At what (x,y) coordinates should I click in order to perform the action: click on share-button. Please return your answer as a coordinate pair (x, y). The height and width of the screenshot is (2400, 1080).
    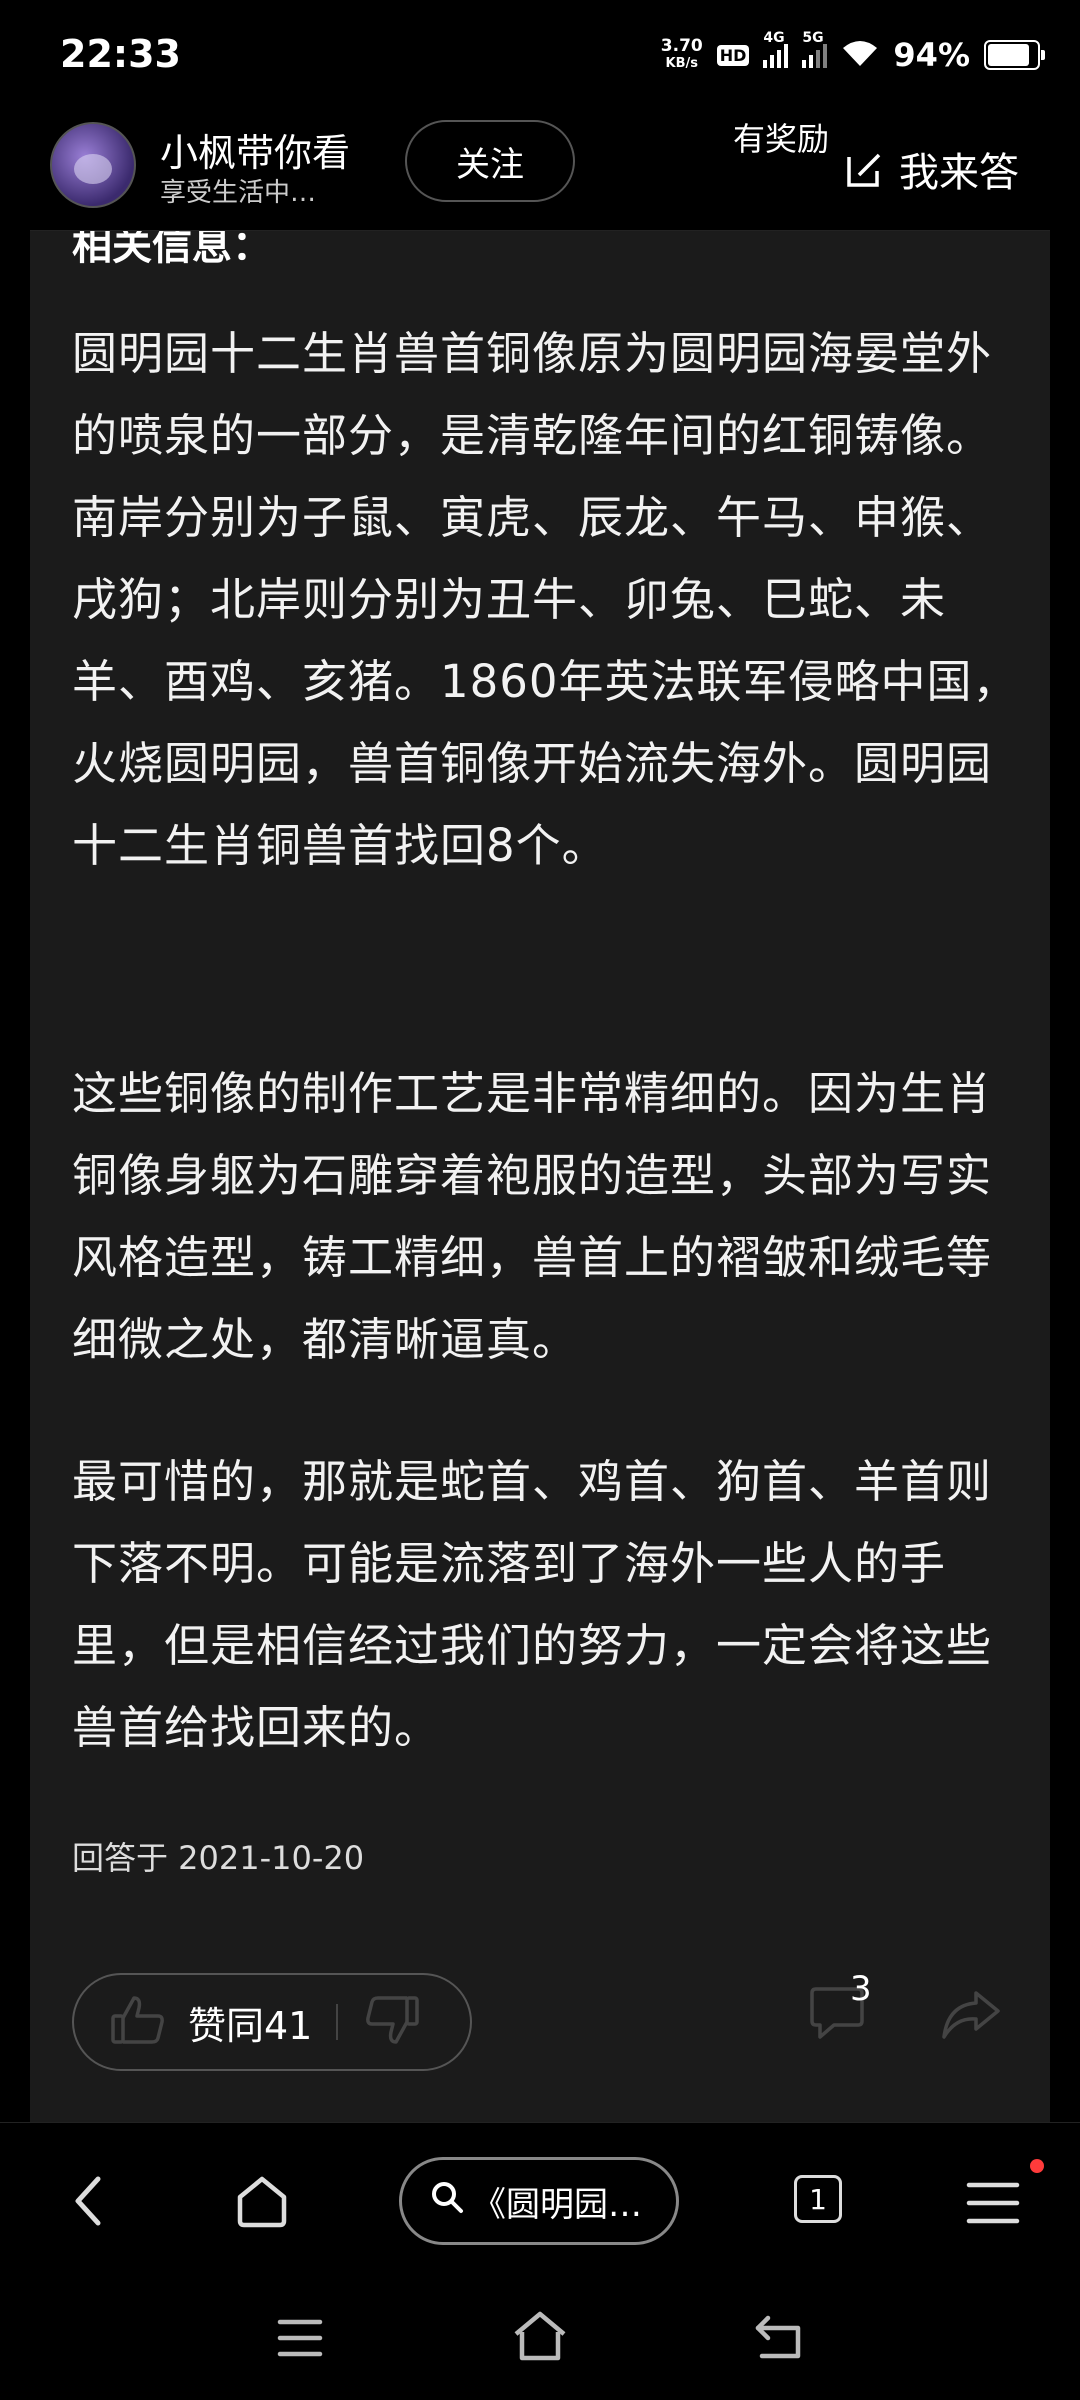
    Looking at the image, I should click on (971, 2017).